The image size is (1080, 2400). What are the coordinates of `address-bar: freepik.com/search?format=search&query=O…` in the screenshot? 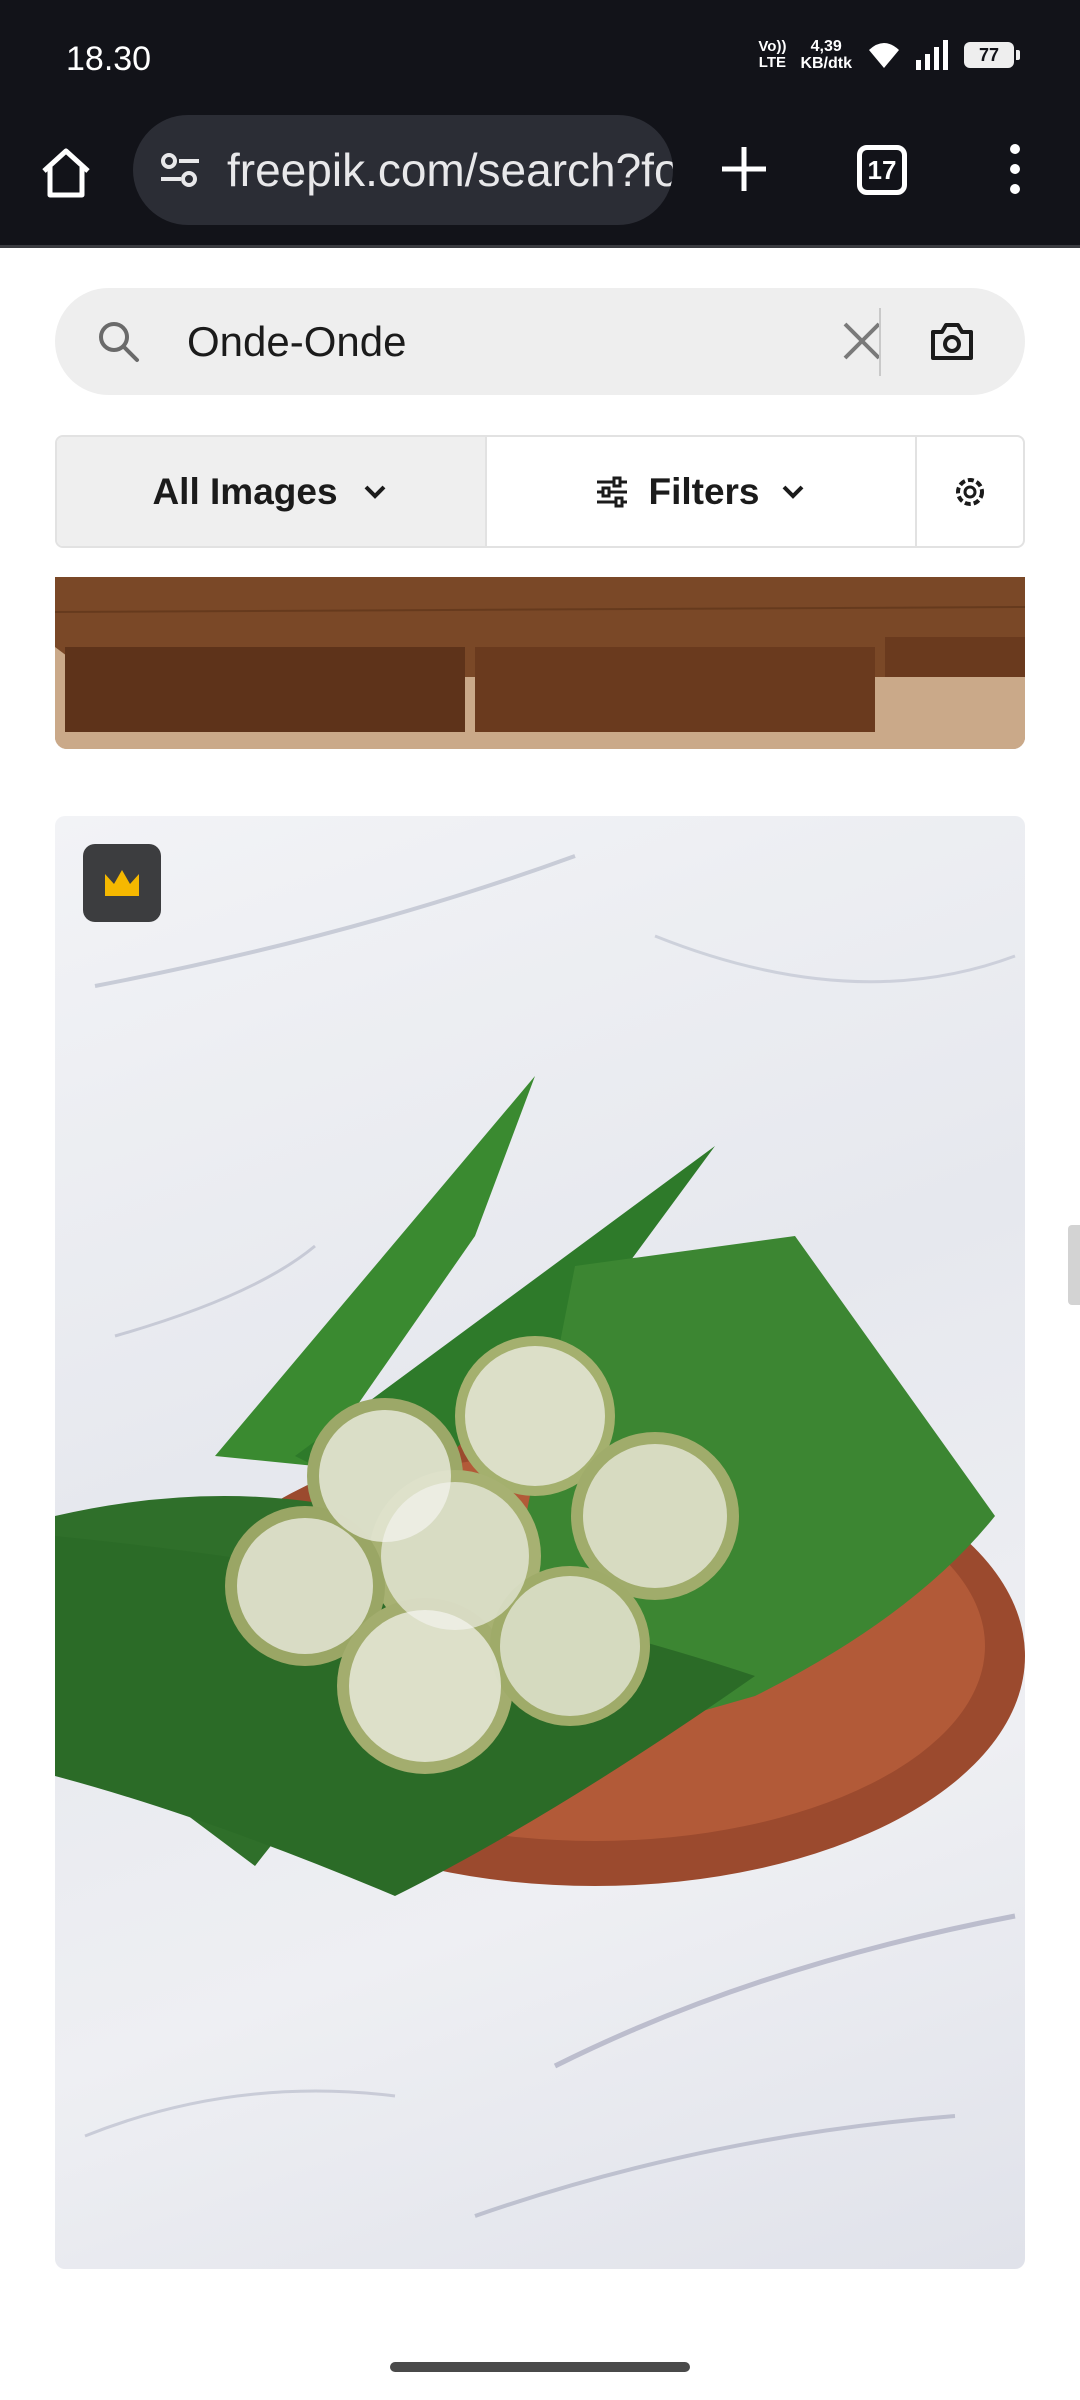 It's located at (403, 170).